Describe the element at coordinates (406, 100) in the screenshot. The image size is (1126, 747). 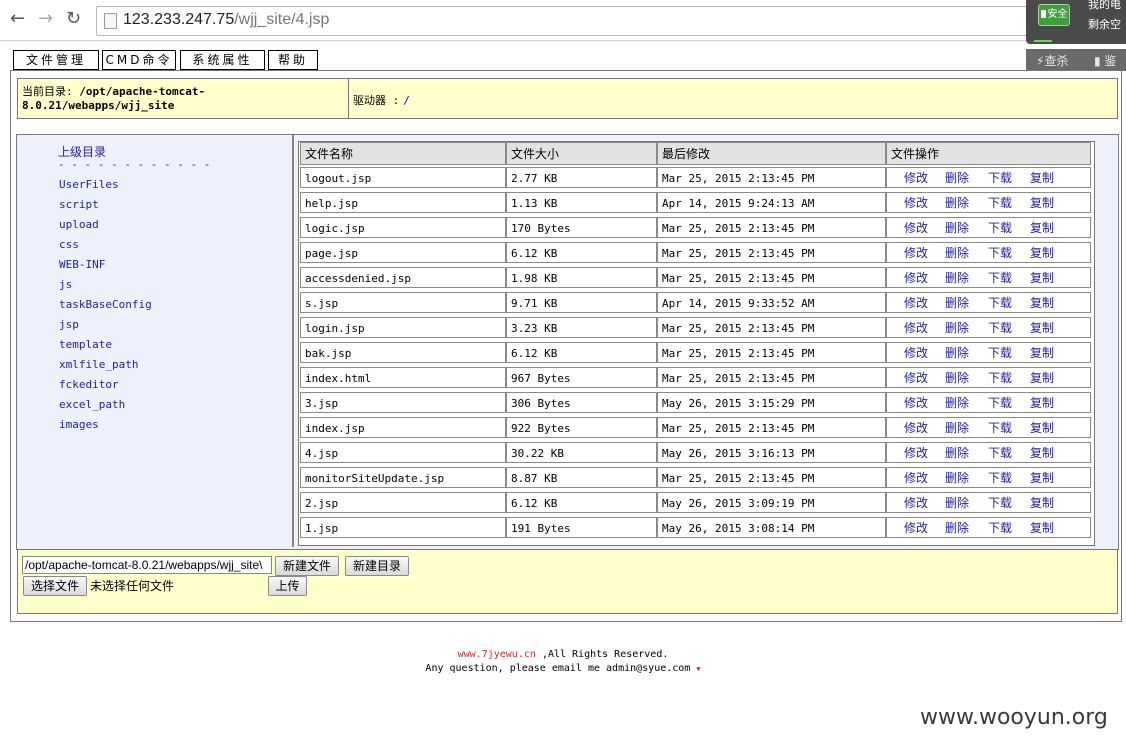
I see `drive-link: /` at that location.